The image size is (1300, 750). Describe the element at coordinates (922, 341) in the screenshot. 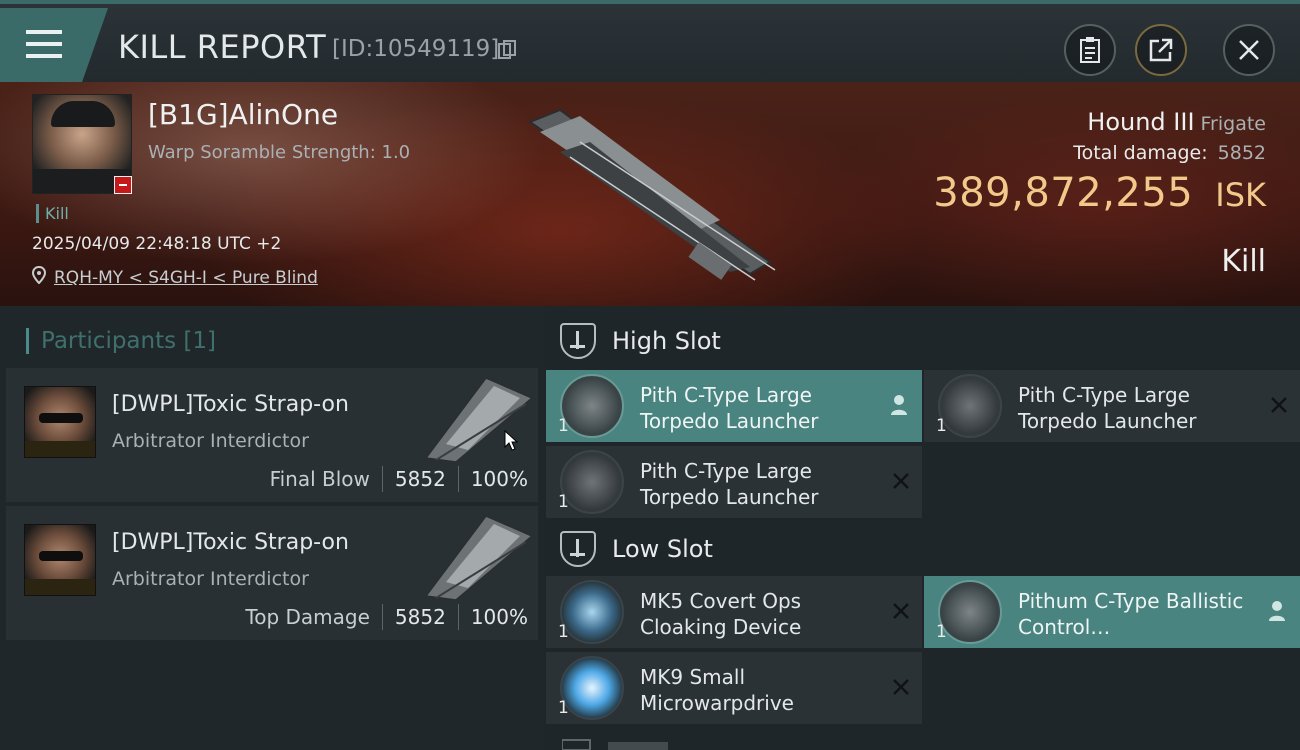

I see `high-slot-header: High Slot` at that location.